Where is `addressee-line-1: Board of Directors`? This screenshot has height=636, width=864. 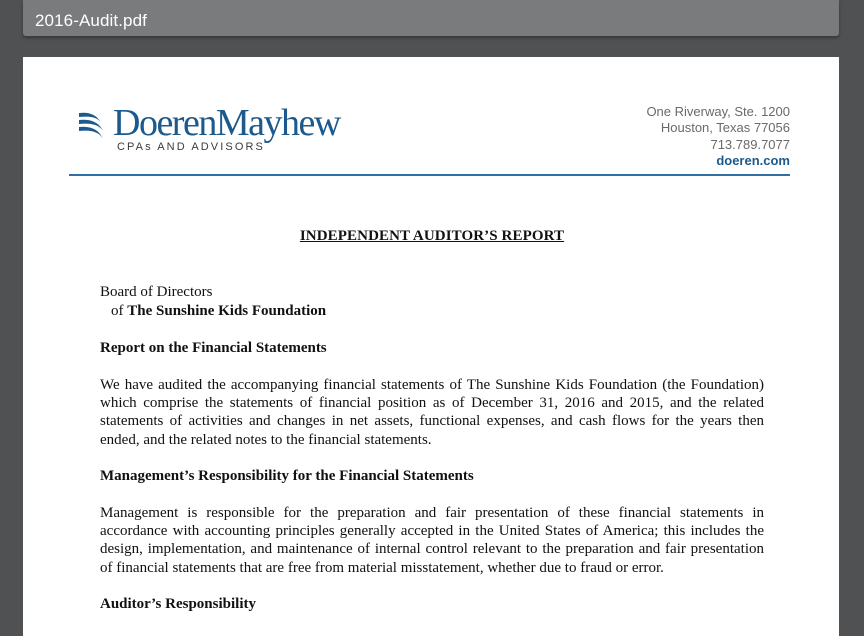
addressee-line-1: Board of Directors is located at coordinates (156, 292).